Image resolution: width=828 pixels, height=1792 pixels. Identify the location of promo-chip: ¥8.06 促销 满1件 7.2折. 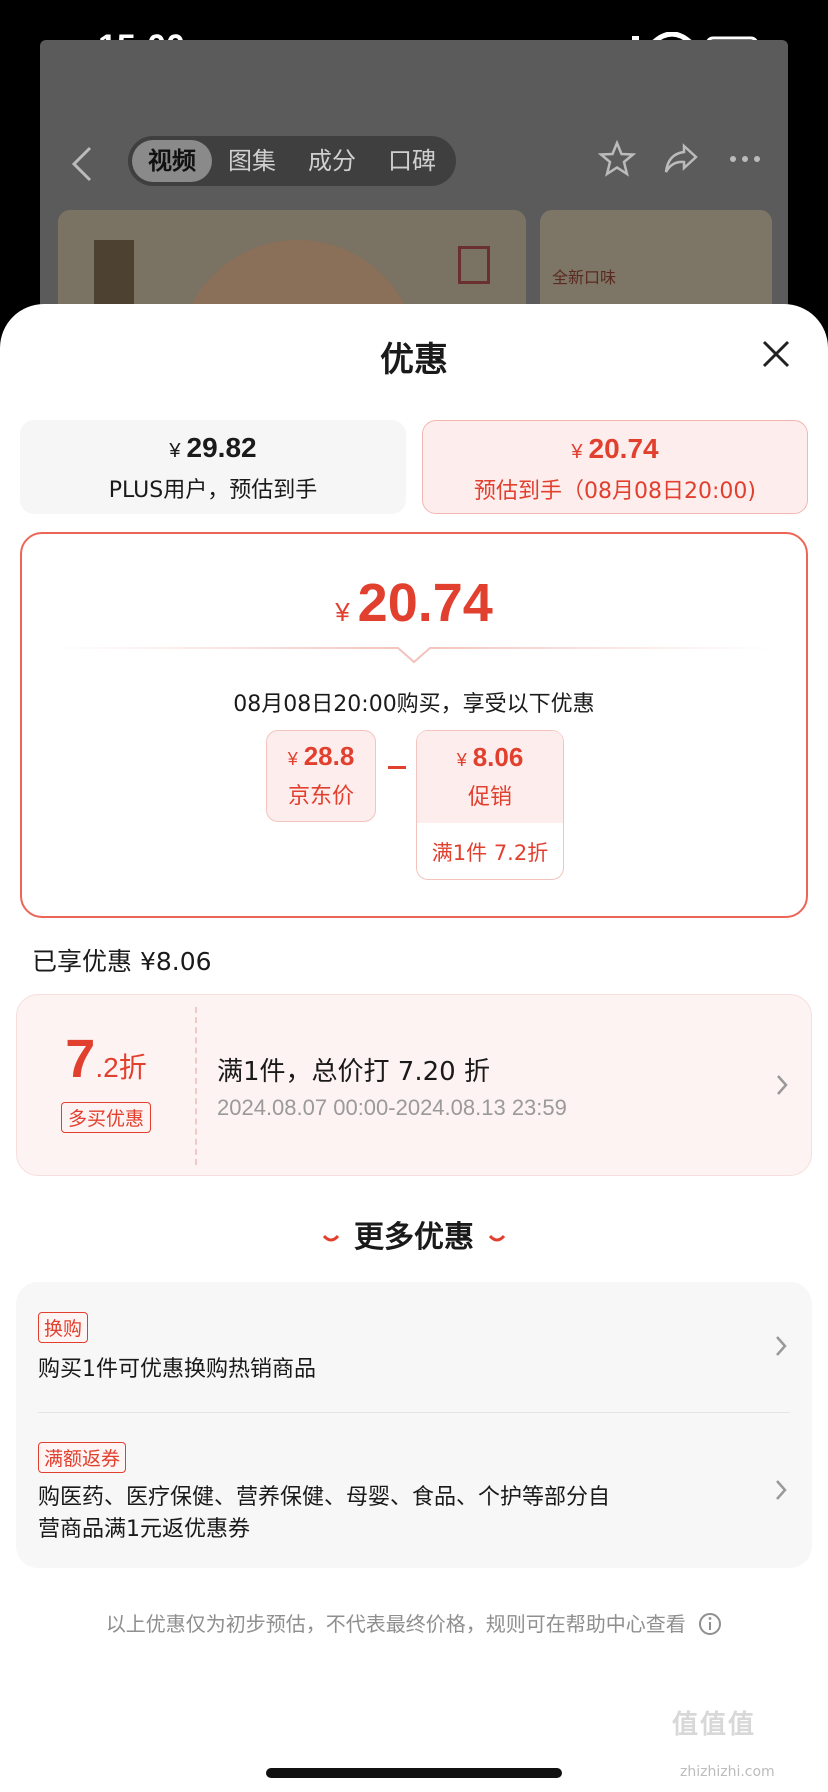
(490, 805).